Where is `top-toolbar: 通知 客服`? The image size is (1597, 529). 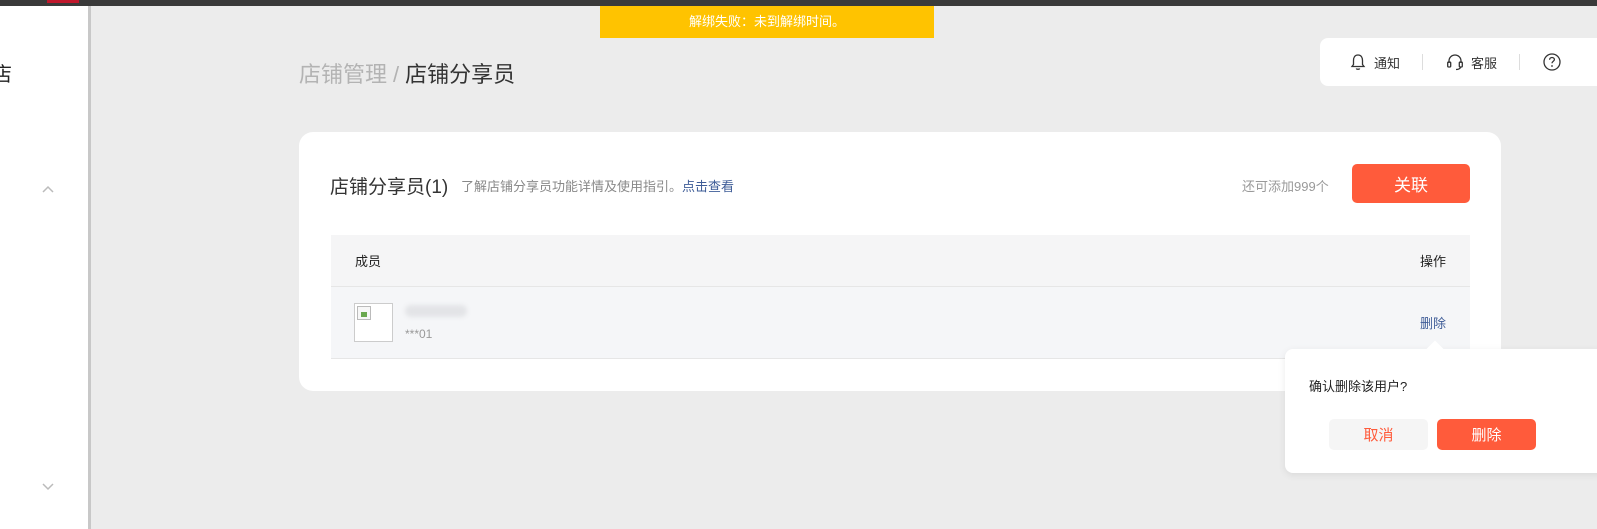 top-toolbar: 通知 客服 is located at coordinates (1458, 62).